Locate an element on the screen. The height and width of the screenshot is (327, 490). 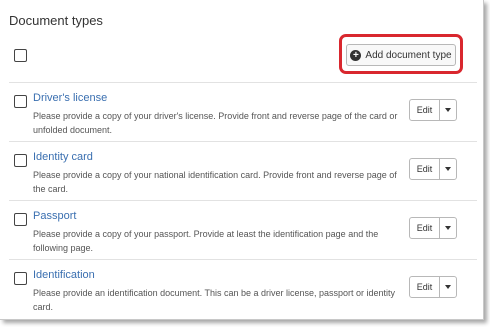
add-document-type-button: + Add document type is located at coordinates (401, 55).